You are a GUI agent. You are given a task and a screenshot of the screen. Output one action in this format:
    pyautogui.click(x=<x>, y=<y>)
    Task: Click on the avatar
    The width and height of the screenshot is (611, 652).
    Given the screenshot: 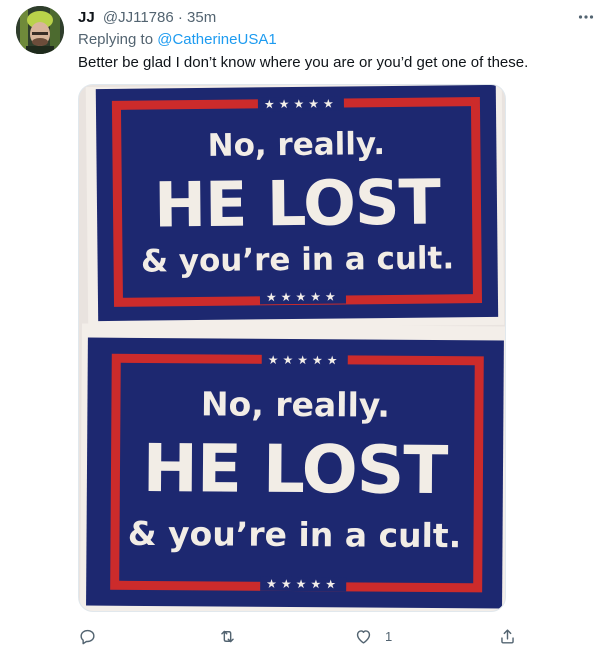 What is the action you would take?
    pyautogui.click(x=40, y=30)
    